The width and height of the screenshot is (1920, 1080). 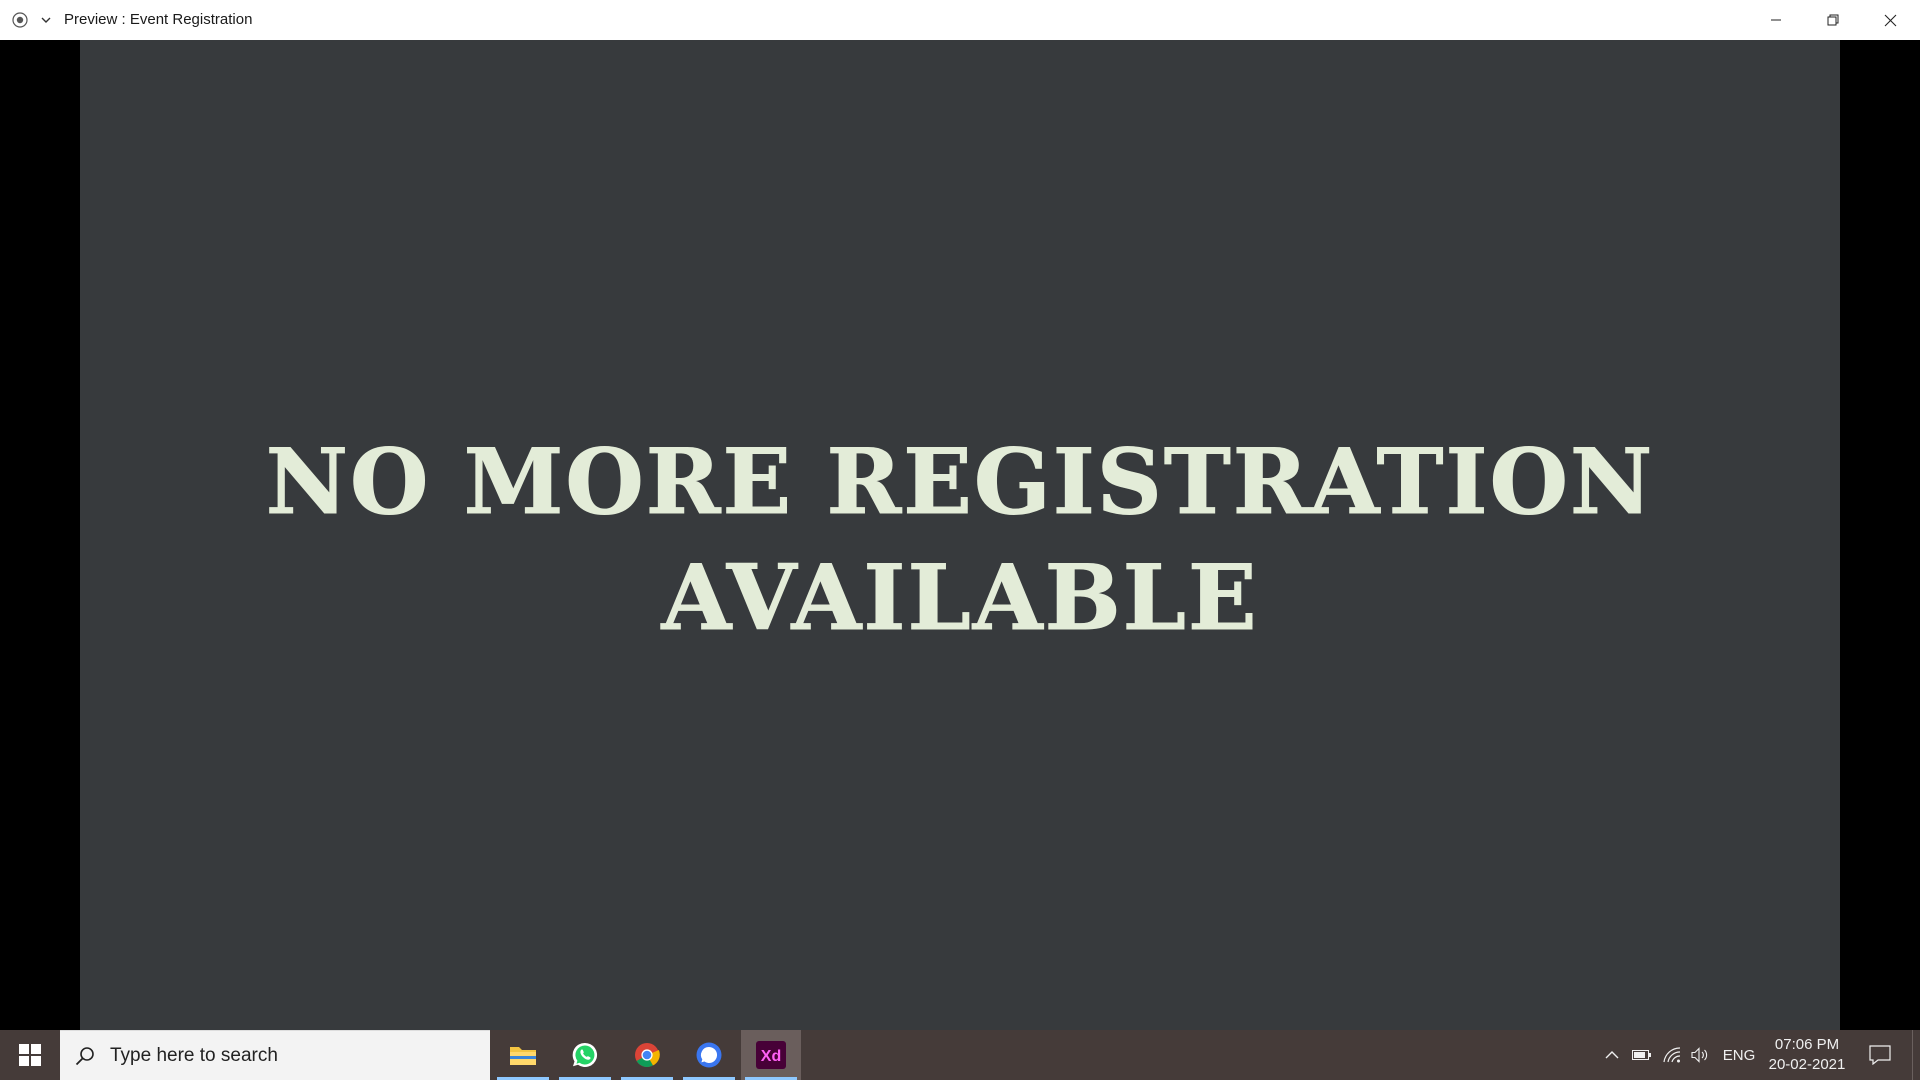 I want to click on notification-icon, so click(x=1880, y=1055).